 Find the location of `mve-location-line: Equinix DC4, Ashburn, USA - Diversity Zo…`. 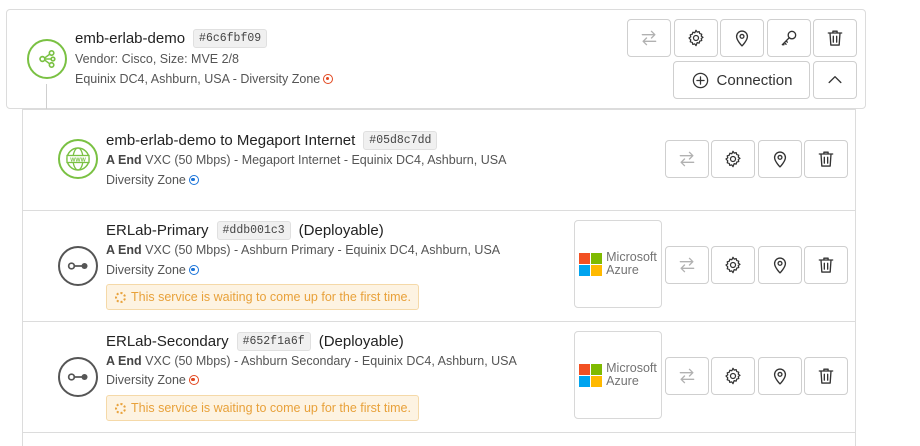

mve-location-line: Equinix DC4, Ashburn, USA - Diversity Zo… is located at coordinates (204, 79).